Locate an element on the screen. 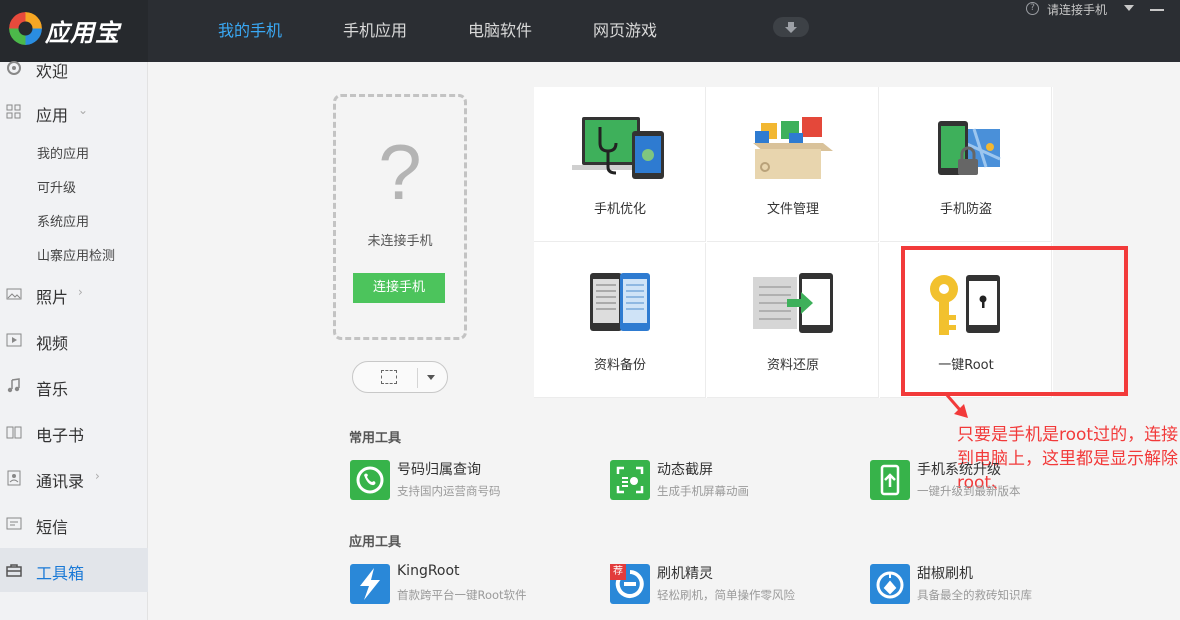 Image resolution: width=1180 pixels, height=620 pixels. app-name: 应用宝 is located at coordinates (82, 33).